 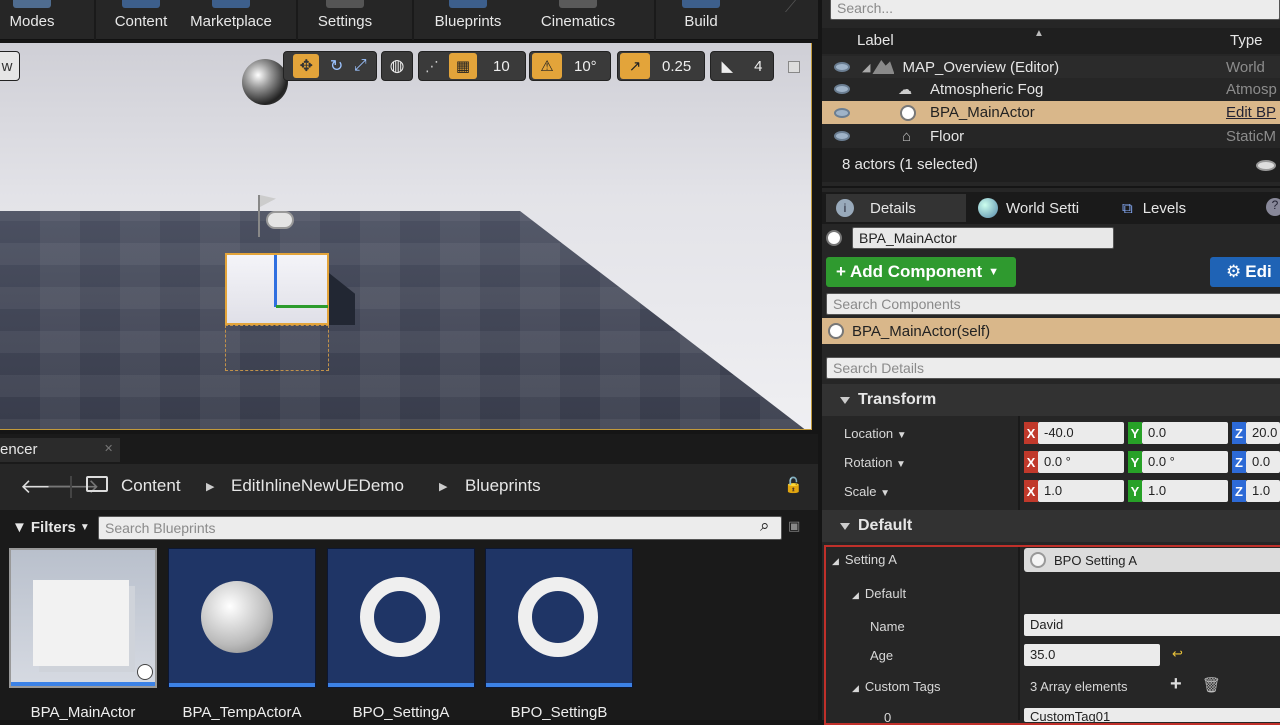 What do you see at coordinates (317, 486) in the screenshot?
I see `path-segment: EditInlineNewUEDemo` at bounding box center [317, 486].